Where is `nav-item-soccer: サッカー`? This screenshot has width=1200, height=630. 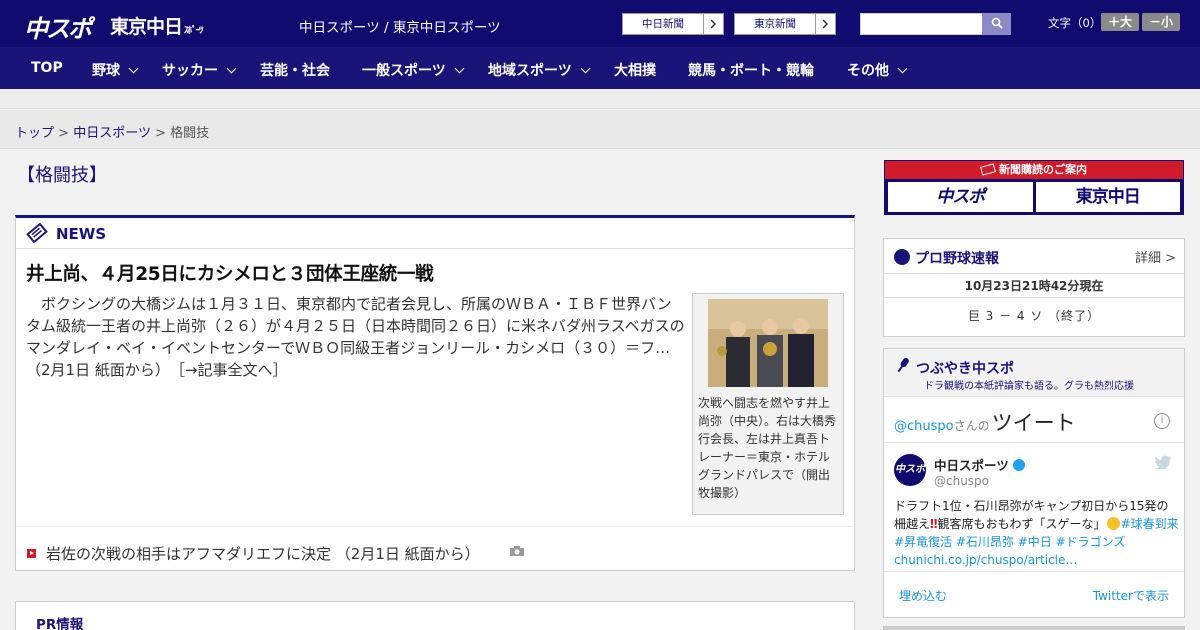
nav-item-soccer: サッカー is located at coordinates (199, 70).